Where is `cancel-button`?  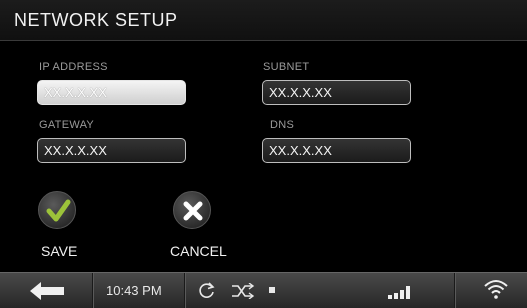
cancel-button is located at coordinates (192, 210).